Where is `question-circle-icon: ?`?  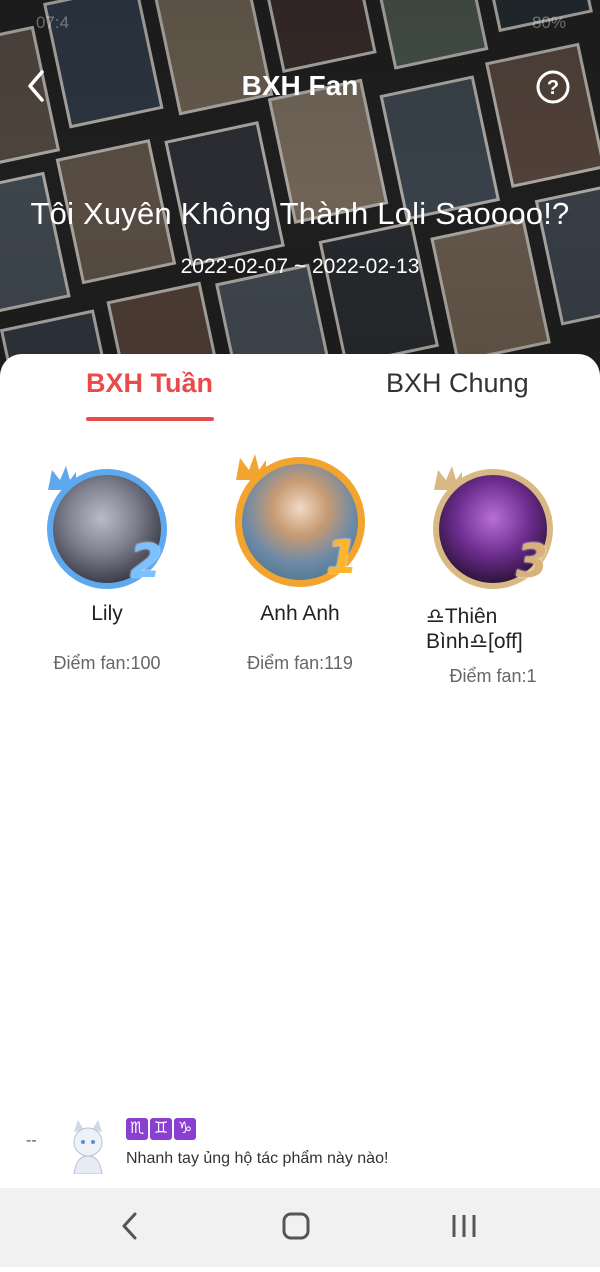 question-circle-icon: ? is located at coordinates (553, 87).